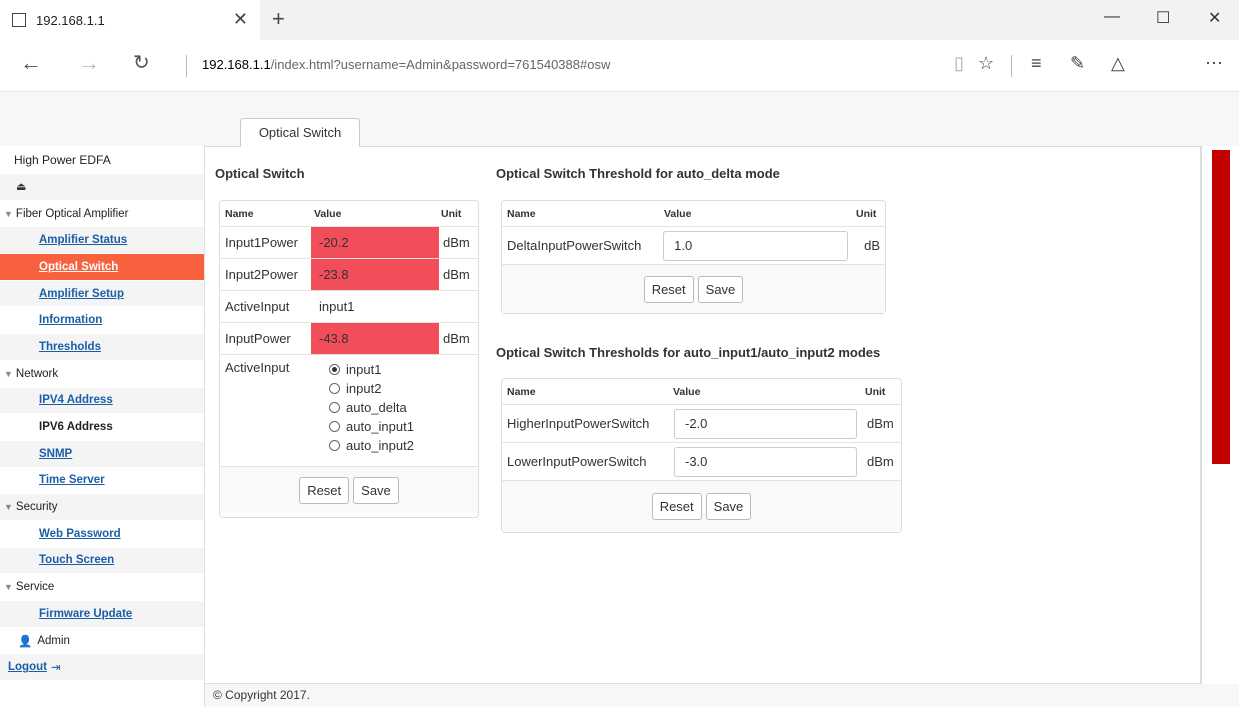  I want to click on sidebar-item-amplifier-status: Amplifier Status, so click(102, 241).